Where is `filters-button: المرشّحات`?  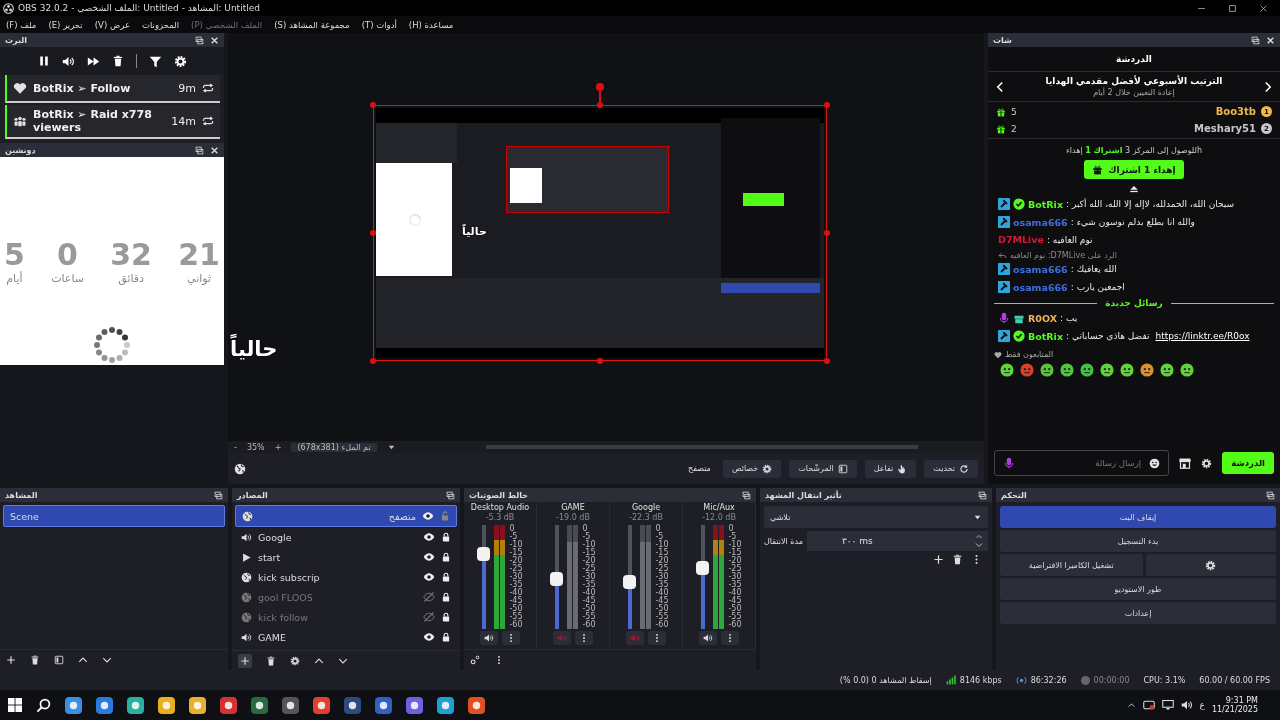 filters-button: المرشّحات is located at coordinates (823, 468).